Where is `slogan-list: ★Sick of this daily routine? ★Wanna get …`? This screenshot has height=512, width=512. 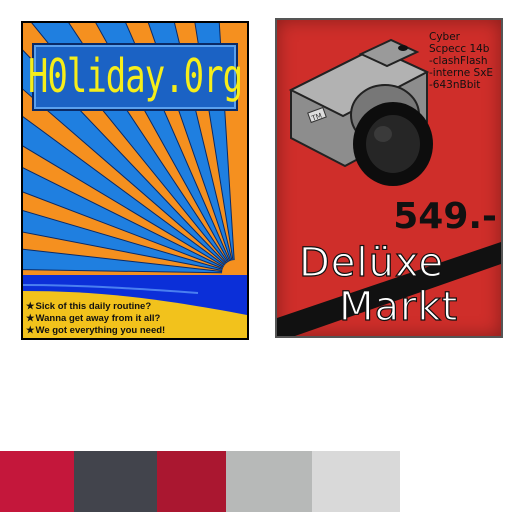
slogan-list: ★Sick of this daily routine? ★Wanna get … is located at coordinates (136, 319).